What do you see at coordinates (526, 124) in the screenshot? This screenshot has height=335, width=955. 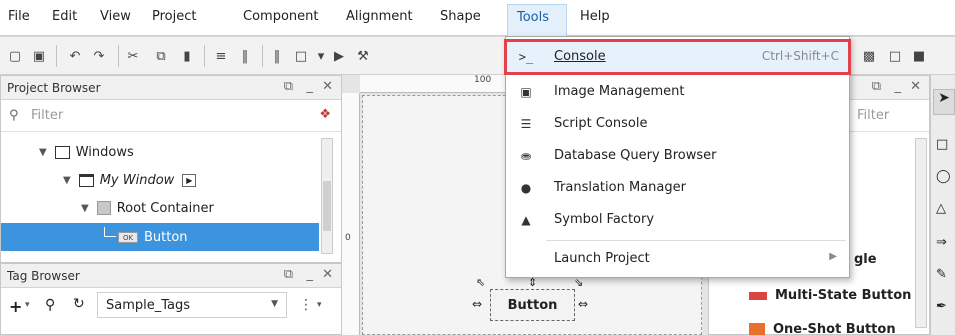 I see `script-console-icon: ☰` at bounding box center [526, 124].